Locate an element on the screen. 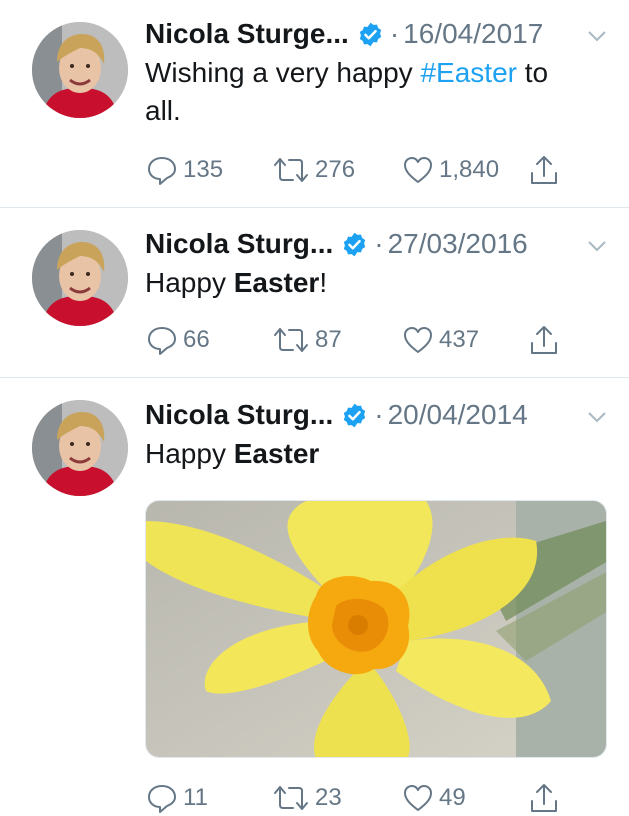 This screenshot has width=629, height=816. reply-count: 66 is located at coordinates (196, 339).